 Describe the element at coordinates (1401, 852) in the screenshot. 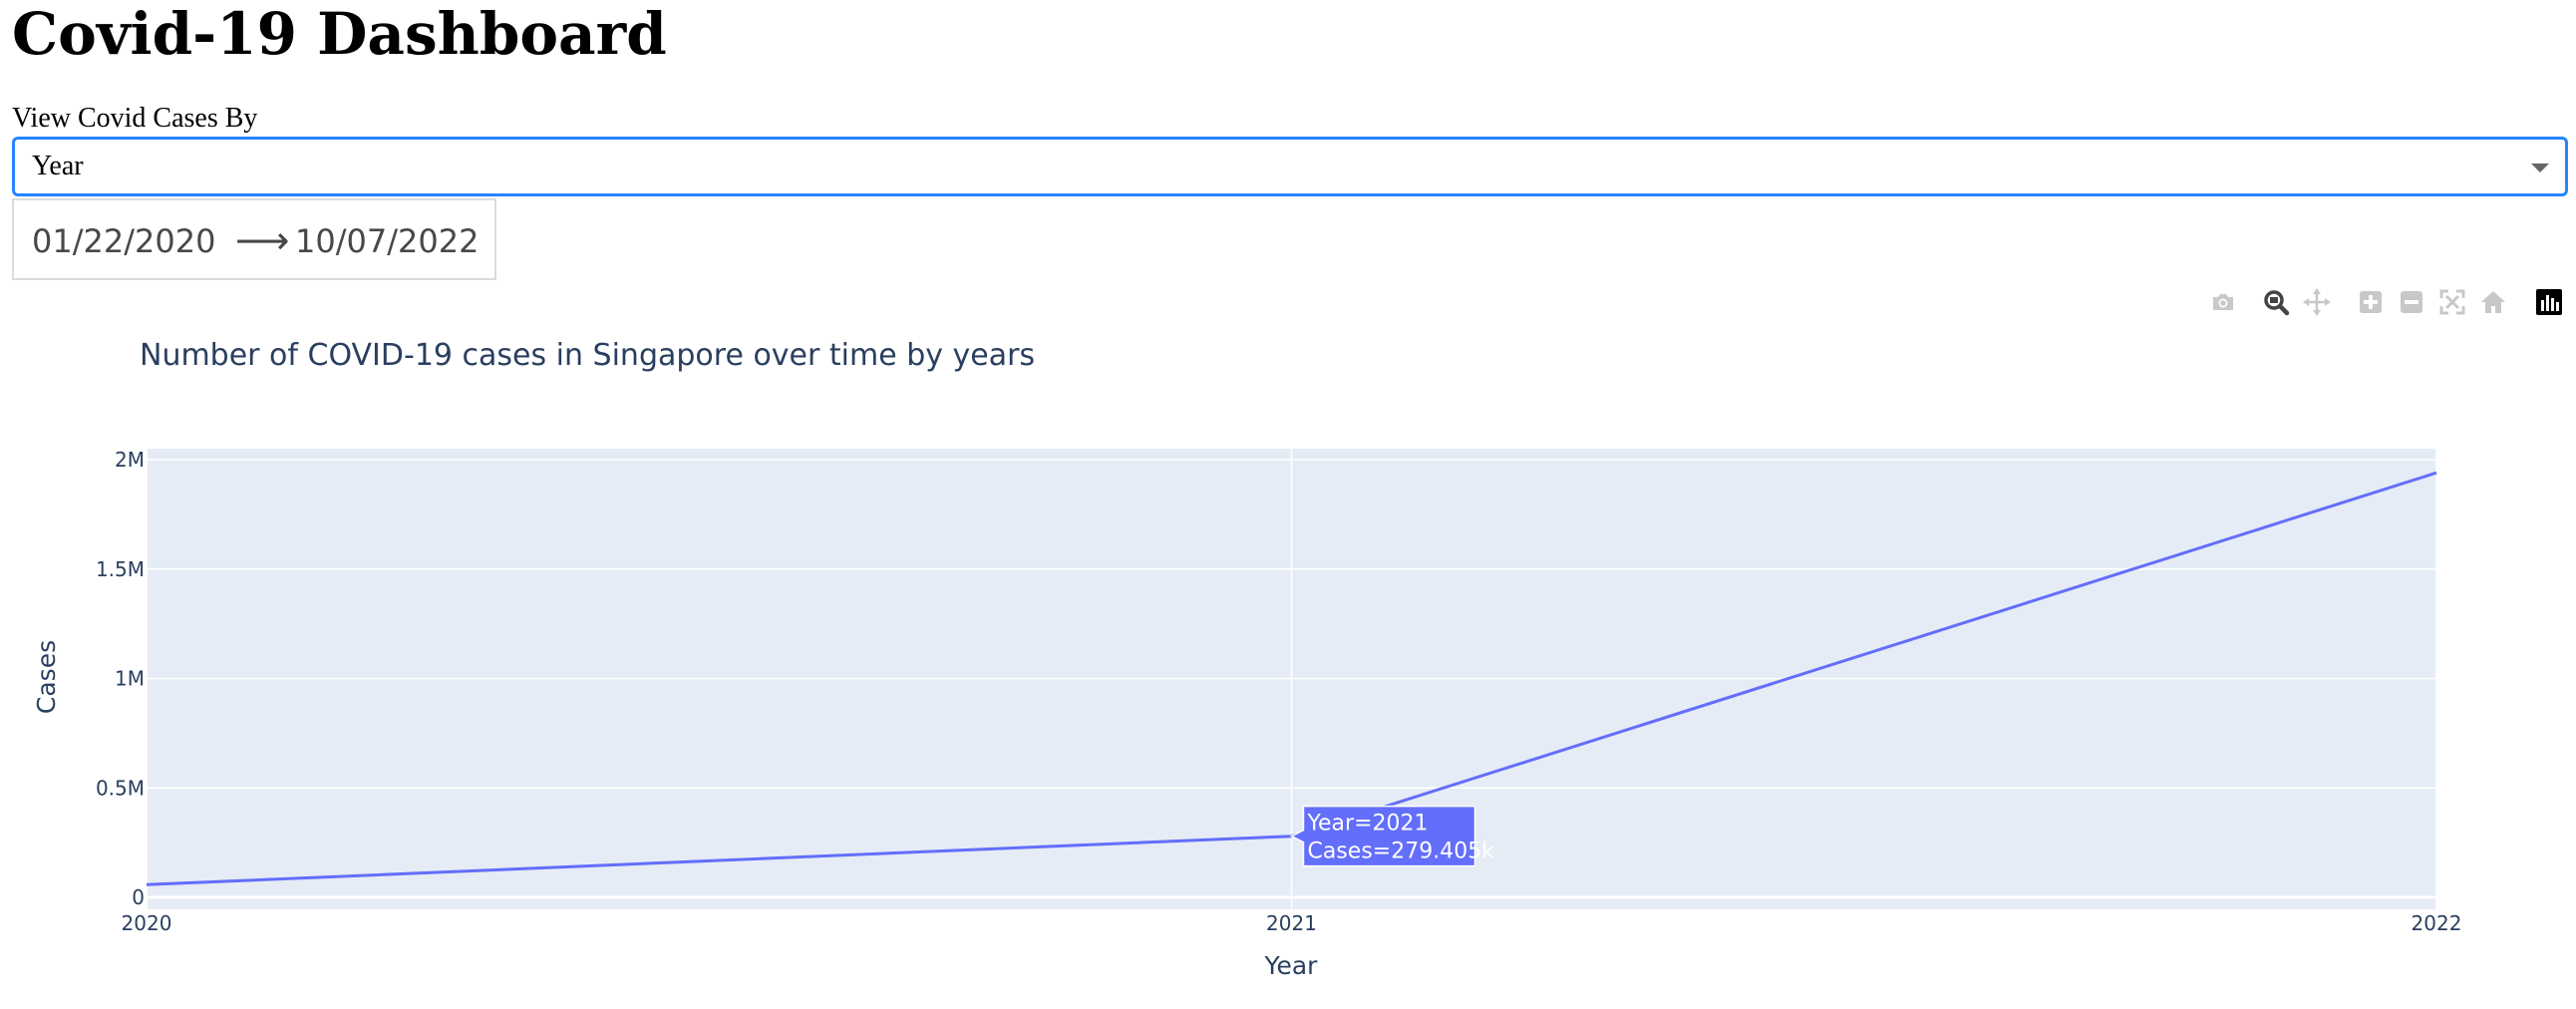

I see `hover-cases-text: Cases=279.405k` at that location.